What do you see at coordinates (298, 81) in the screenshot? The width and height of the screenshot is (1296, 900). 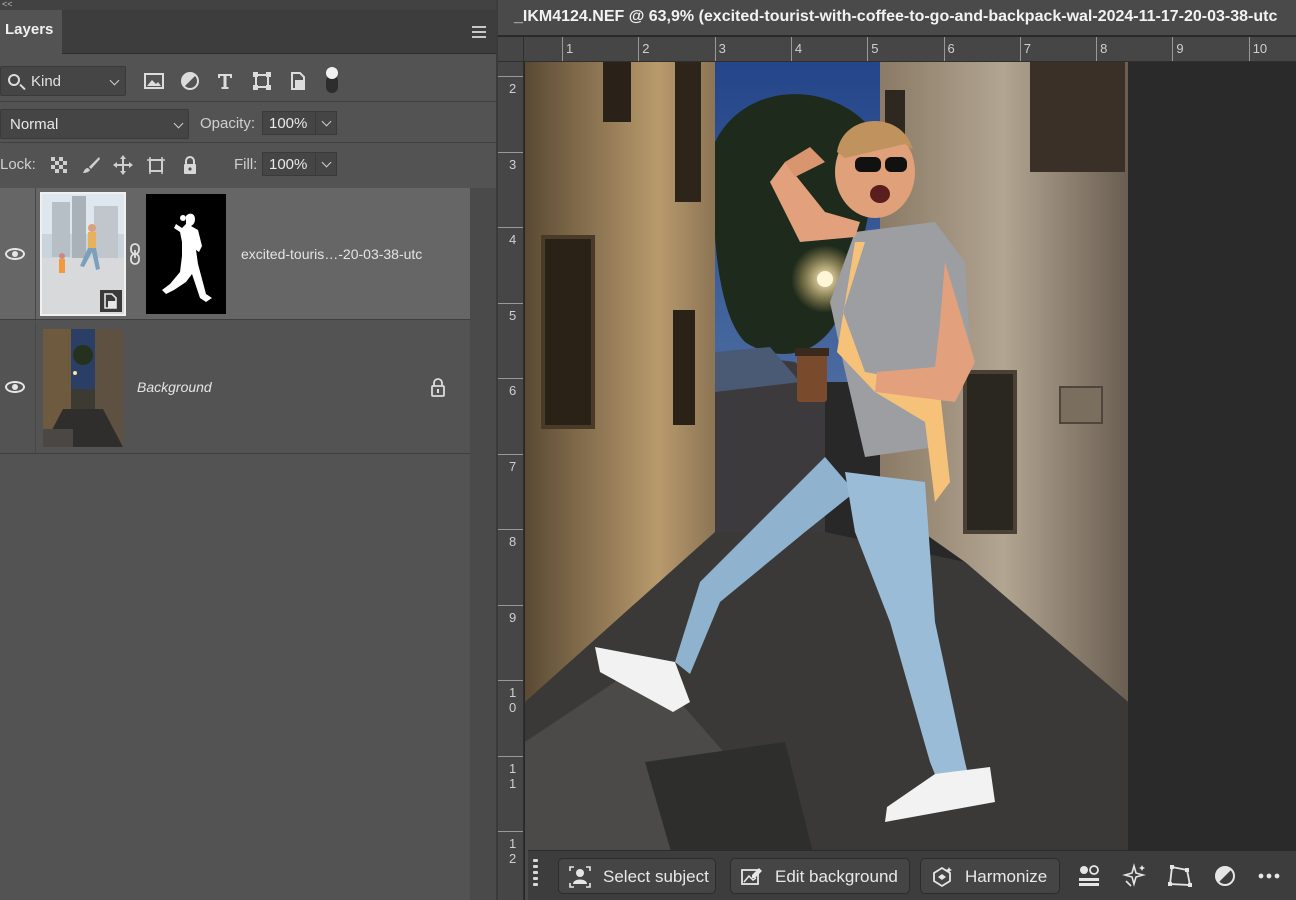 I see `smartobject-filter-icon` at bounding box center [298, 81].